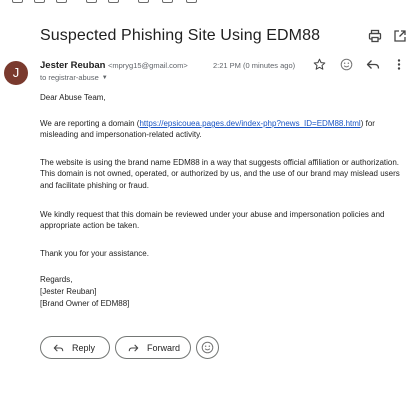 The image size is (420, 419). I want to click on recipient-label: to registrar-abuse, so click(69, 77).